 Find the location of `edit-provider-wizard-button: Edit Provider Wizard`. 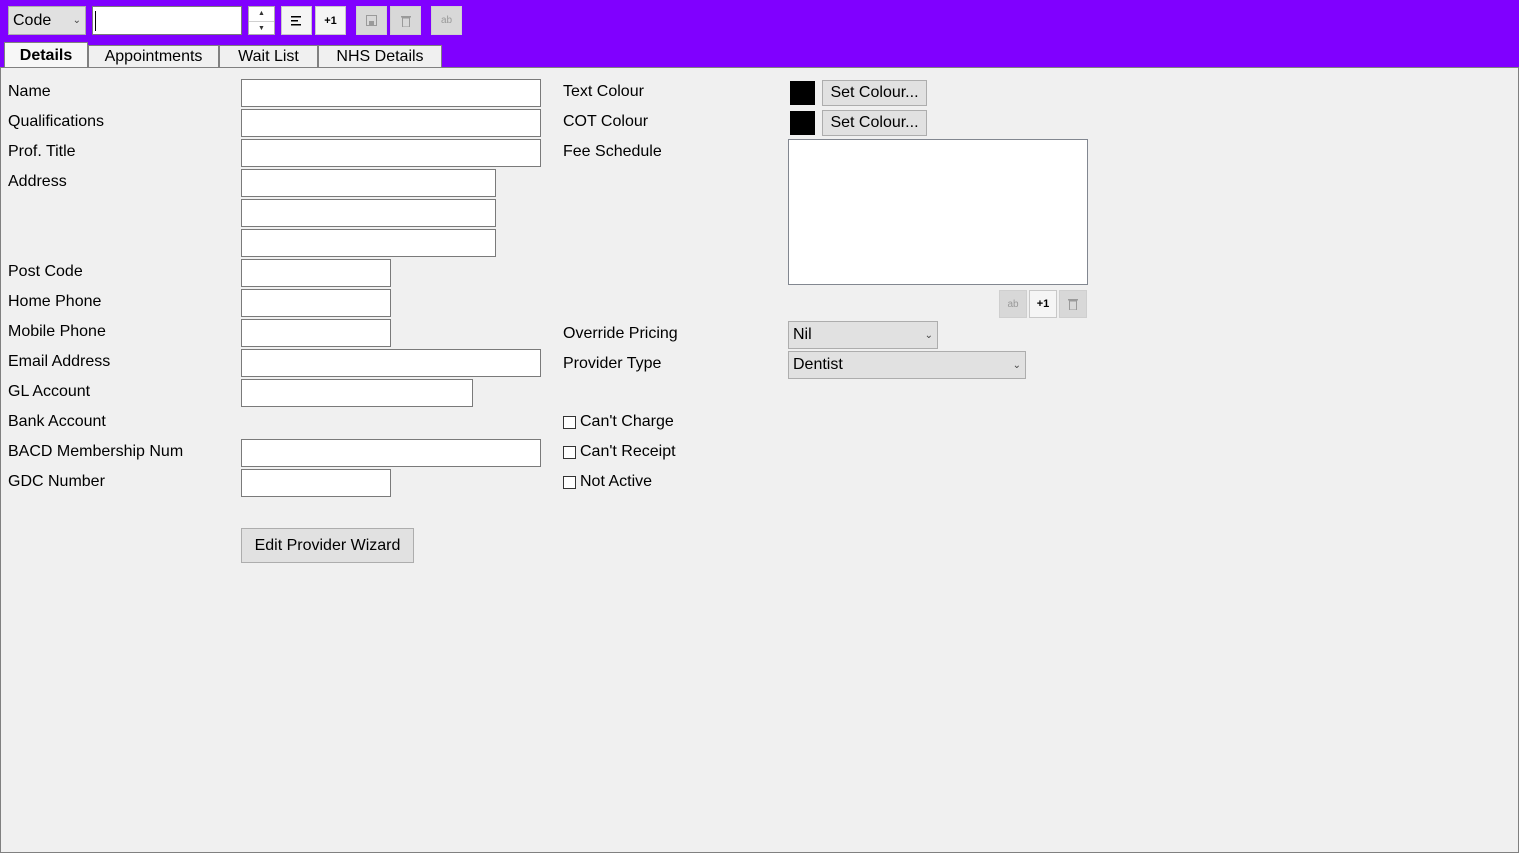

edit-provider-wizard-button: Edit Provider Wizard is located at coordinates (327, 545).